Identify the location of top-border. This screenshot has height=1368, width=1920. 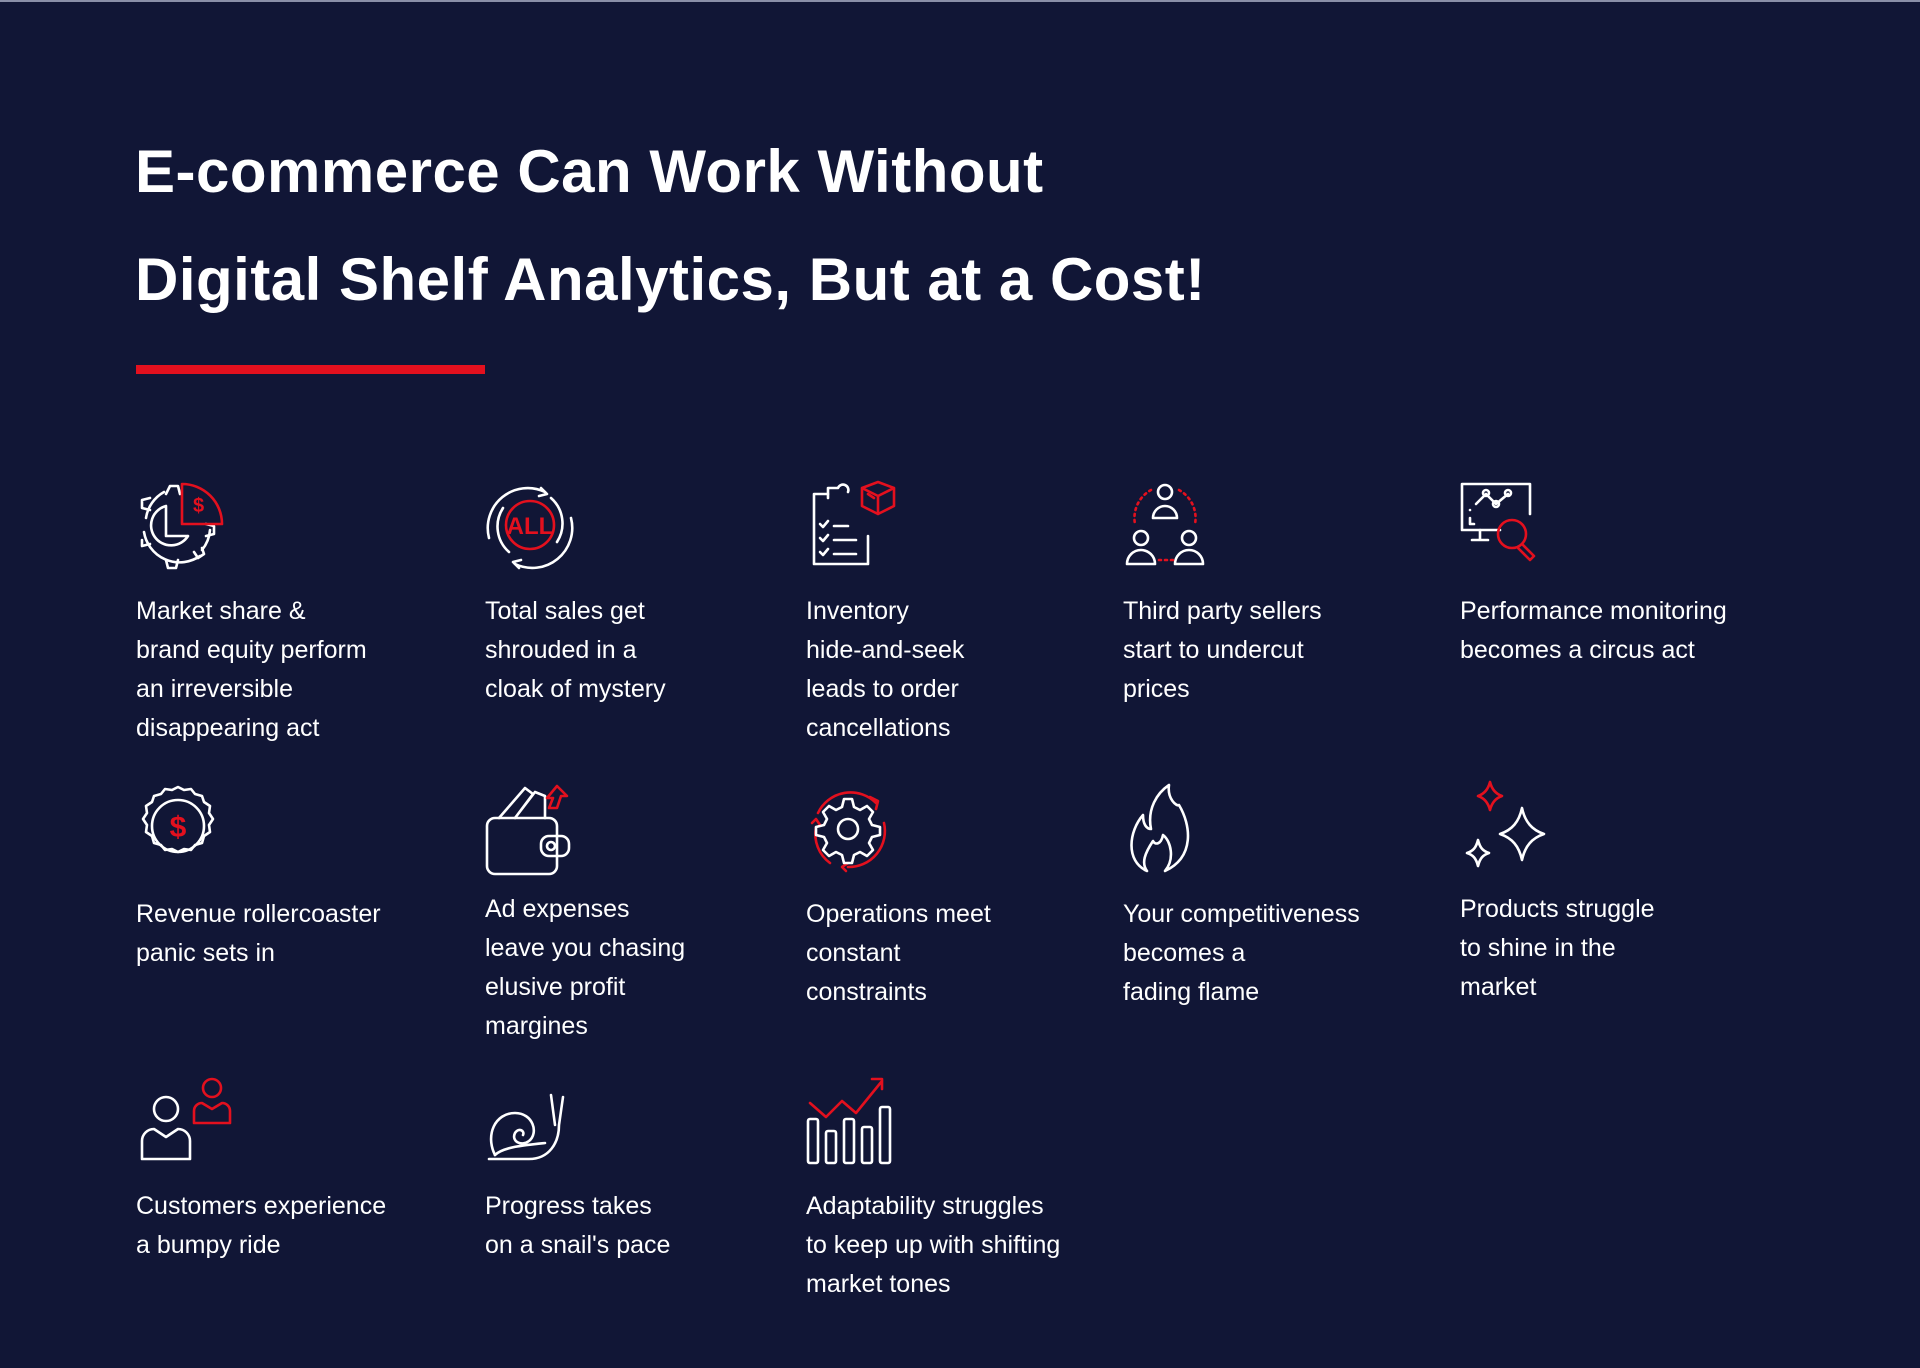
(960, 1).